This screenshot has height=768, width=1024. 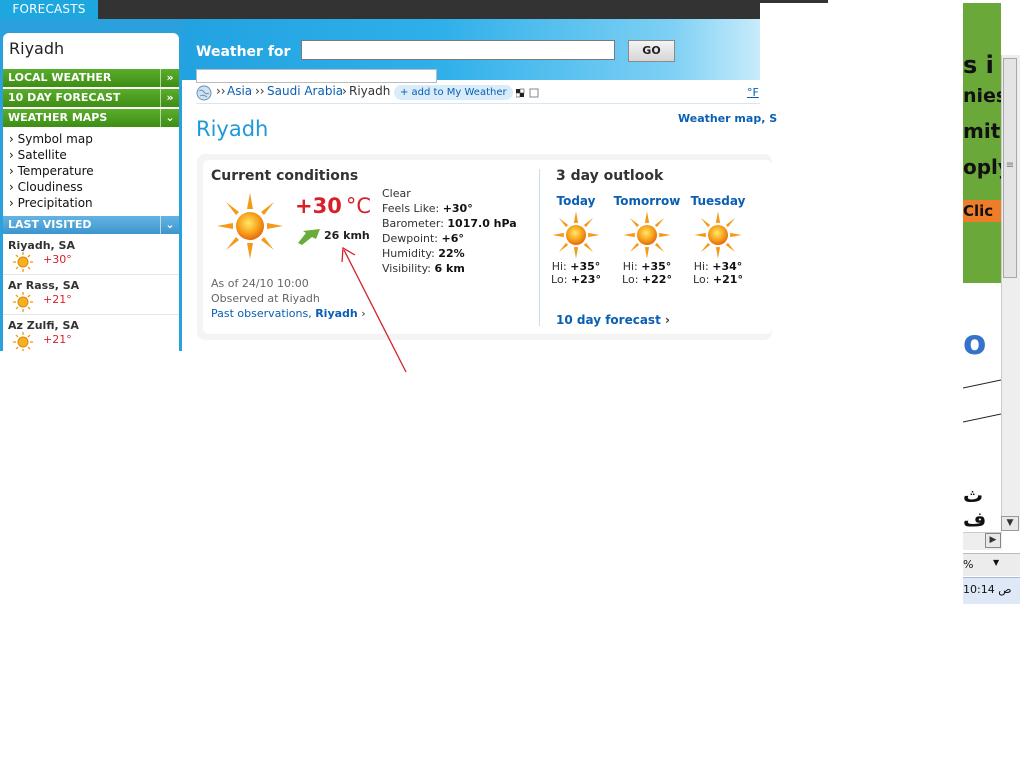 I want to click on ten-day-forecast-link: 10 day forecast ›, so click(x=613, y=320).